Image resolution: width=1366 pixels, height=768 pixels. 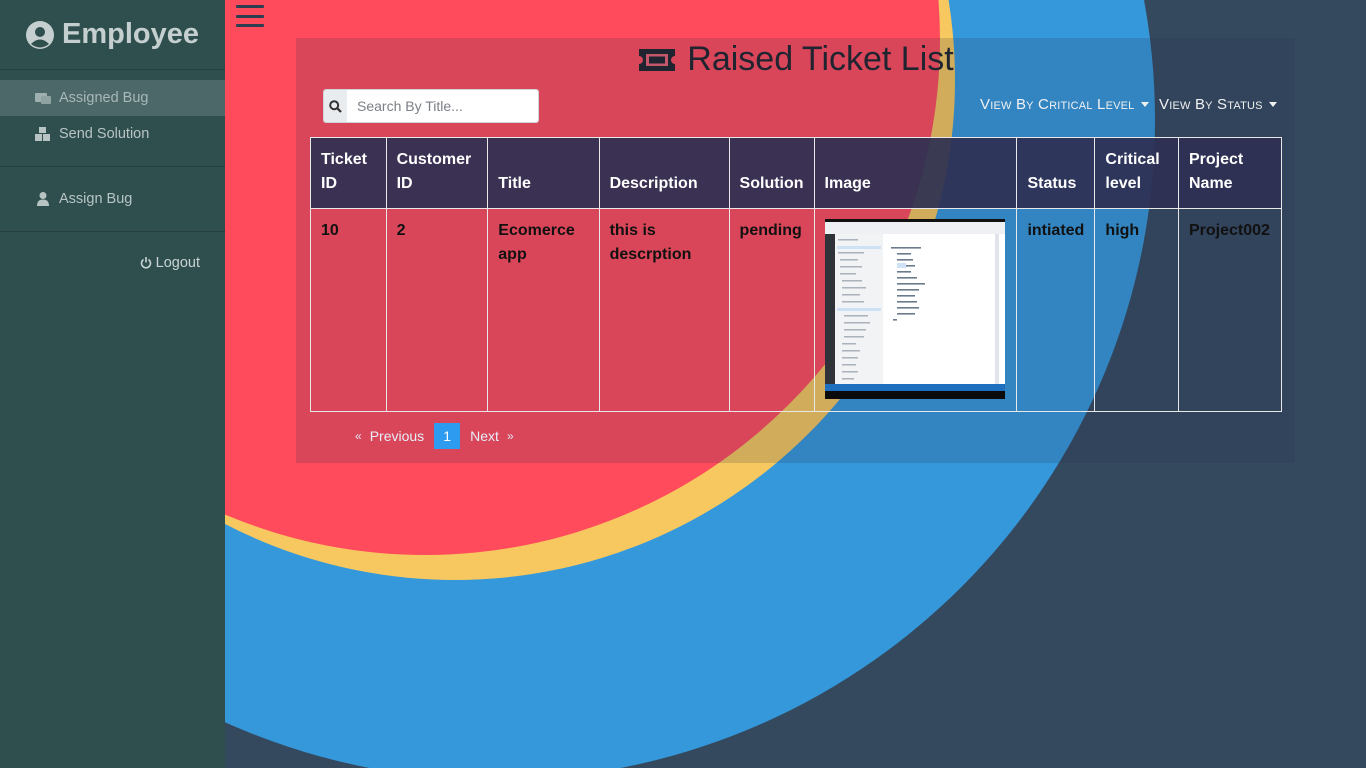 What do you see at coordinates (820, 59) in the screenshot?
I see `page-title-text: Raised Ticket List` at bounding box center [820, 59].